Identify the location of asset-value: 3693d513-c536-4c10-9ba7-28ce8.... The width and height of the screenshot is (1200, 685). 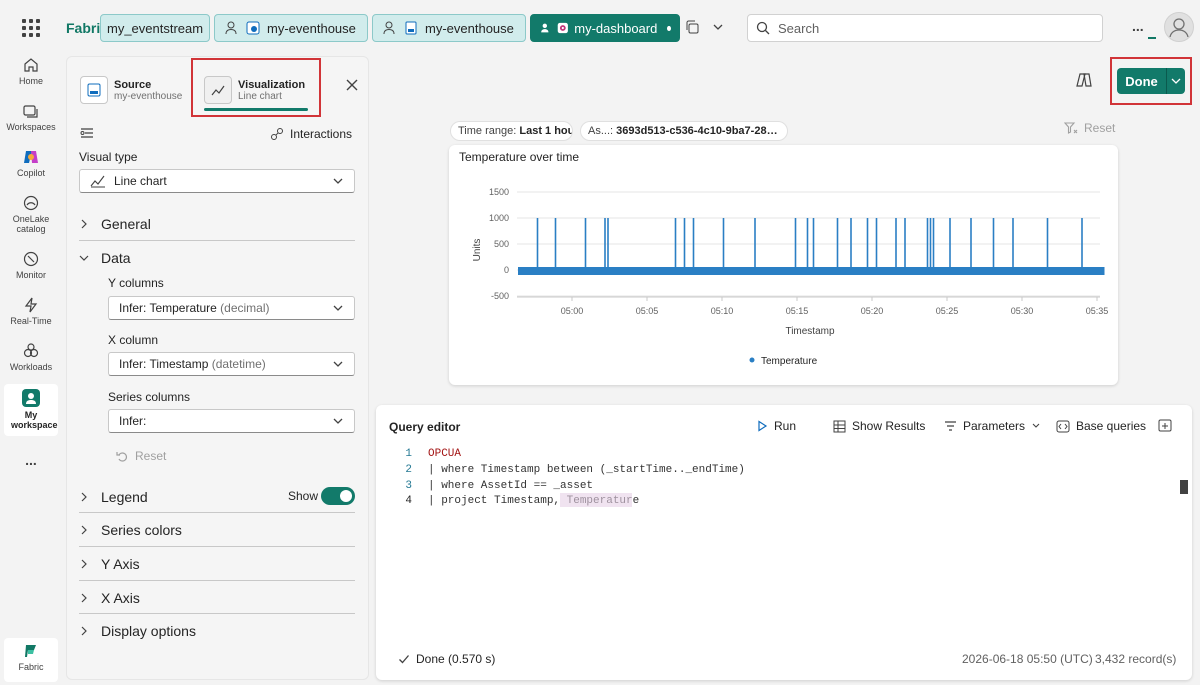
(698, 131).